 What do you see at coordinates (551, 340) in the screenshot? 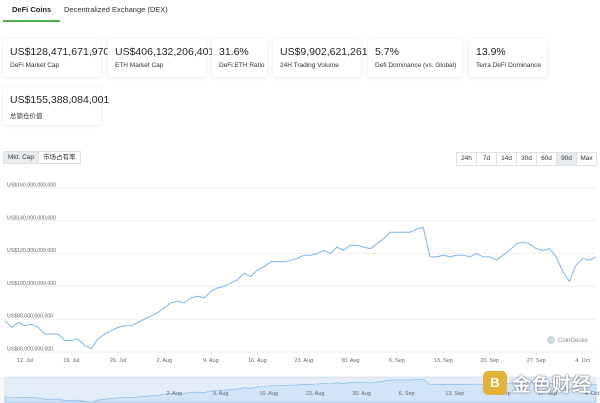
I see `coingecko-icon` at bounding box center [551, 340].